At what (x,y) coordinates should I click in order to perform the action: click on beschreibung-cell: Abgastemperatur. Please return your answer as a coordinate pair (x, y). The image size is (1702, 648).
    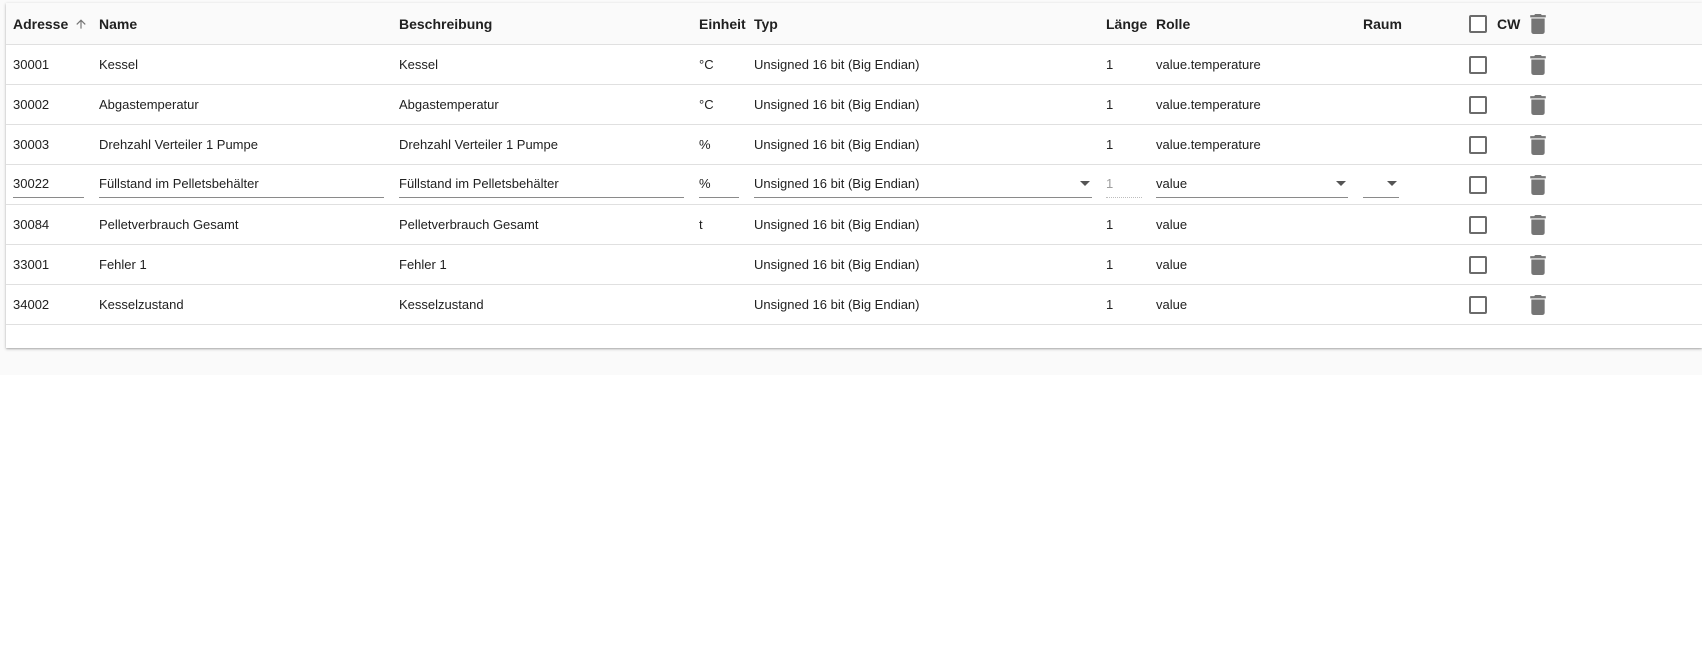
    Looking at the image, I should click on (449, 104).